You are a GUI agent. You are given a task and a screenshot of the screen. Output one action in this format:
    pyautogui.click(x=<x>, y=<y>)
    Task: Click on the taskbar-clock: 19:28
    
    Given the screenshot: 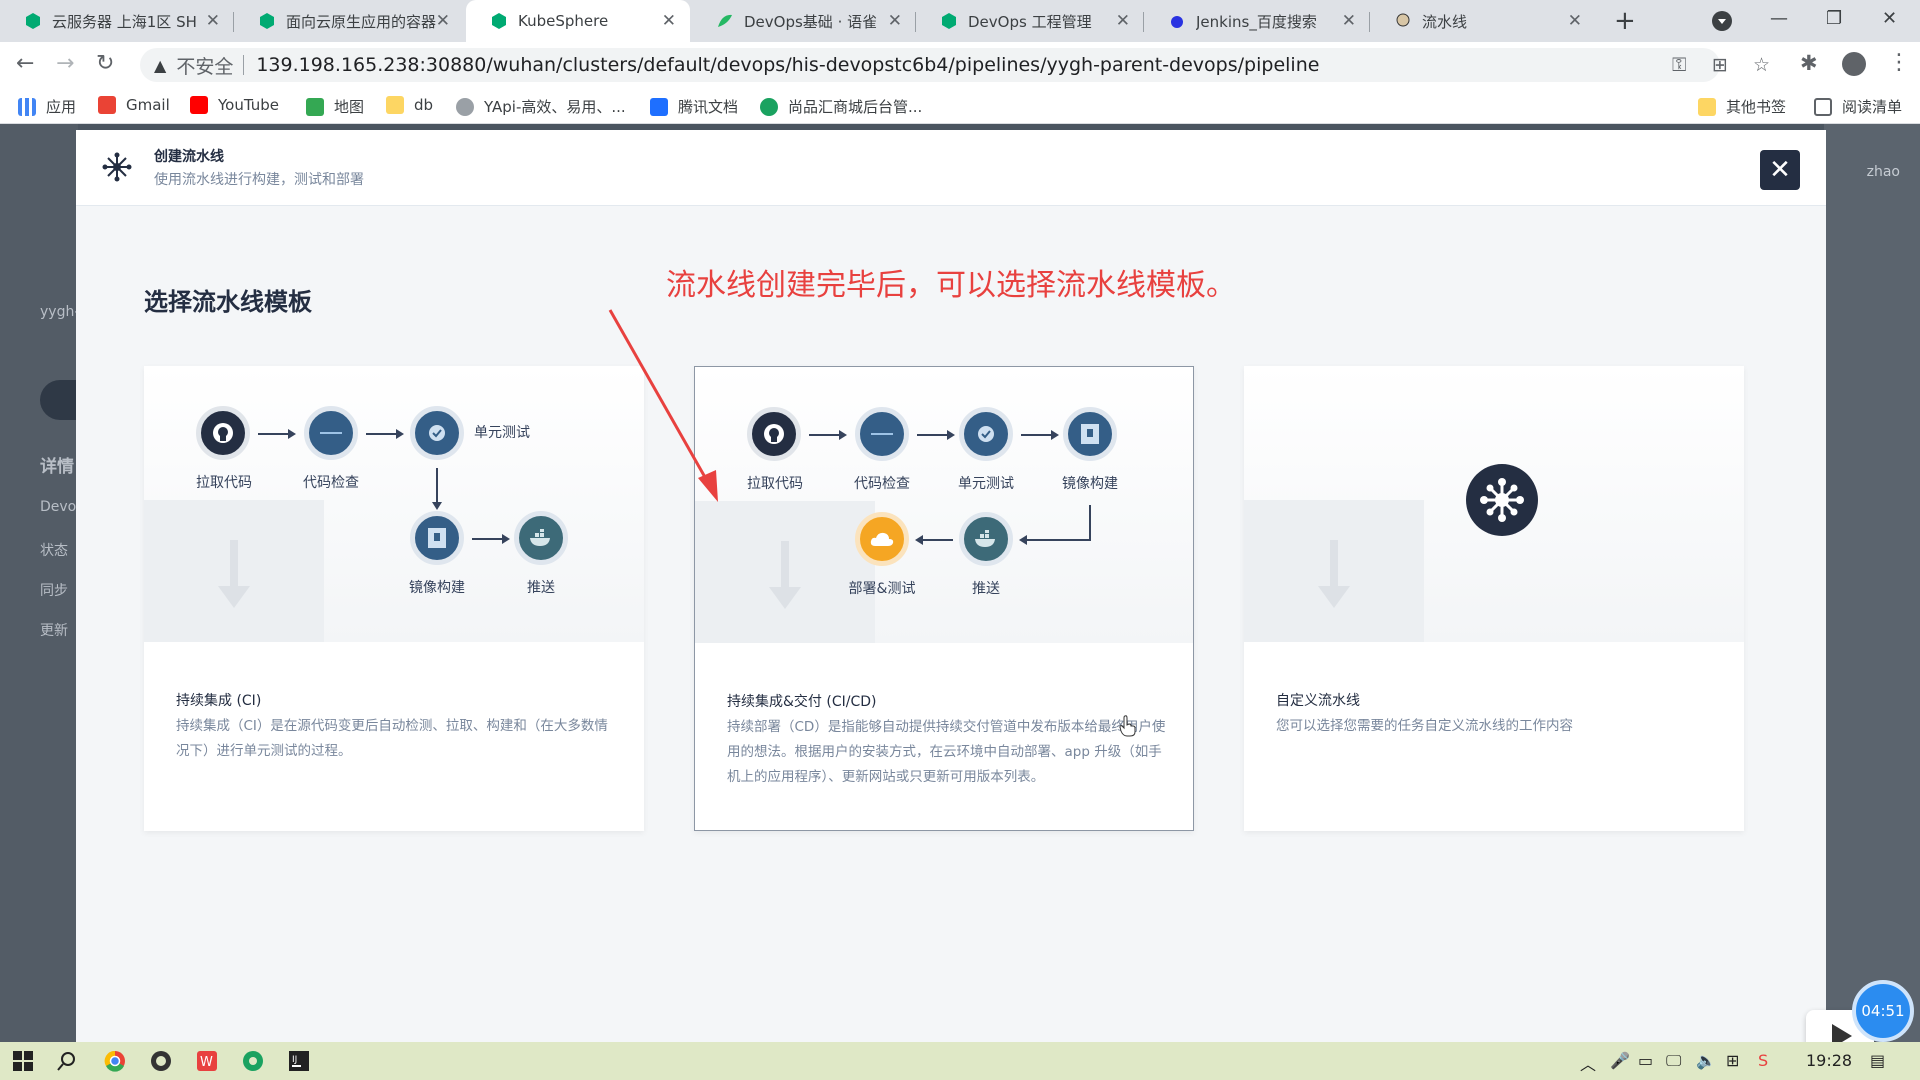 What is the action you would take?
    pyautogui.click(x=1829, y=1060)
    